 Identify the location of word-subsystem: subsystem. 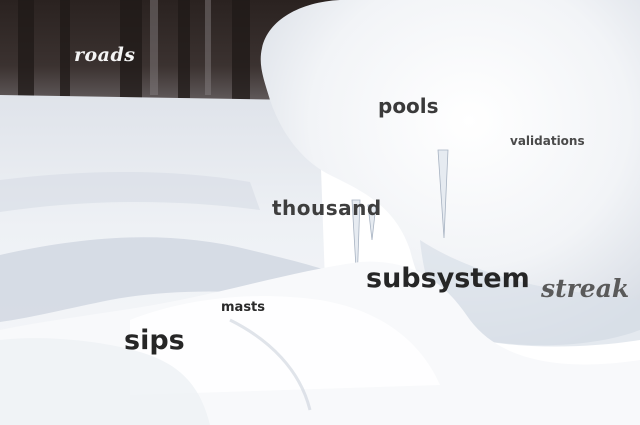
(448, 278).